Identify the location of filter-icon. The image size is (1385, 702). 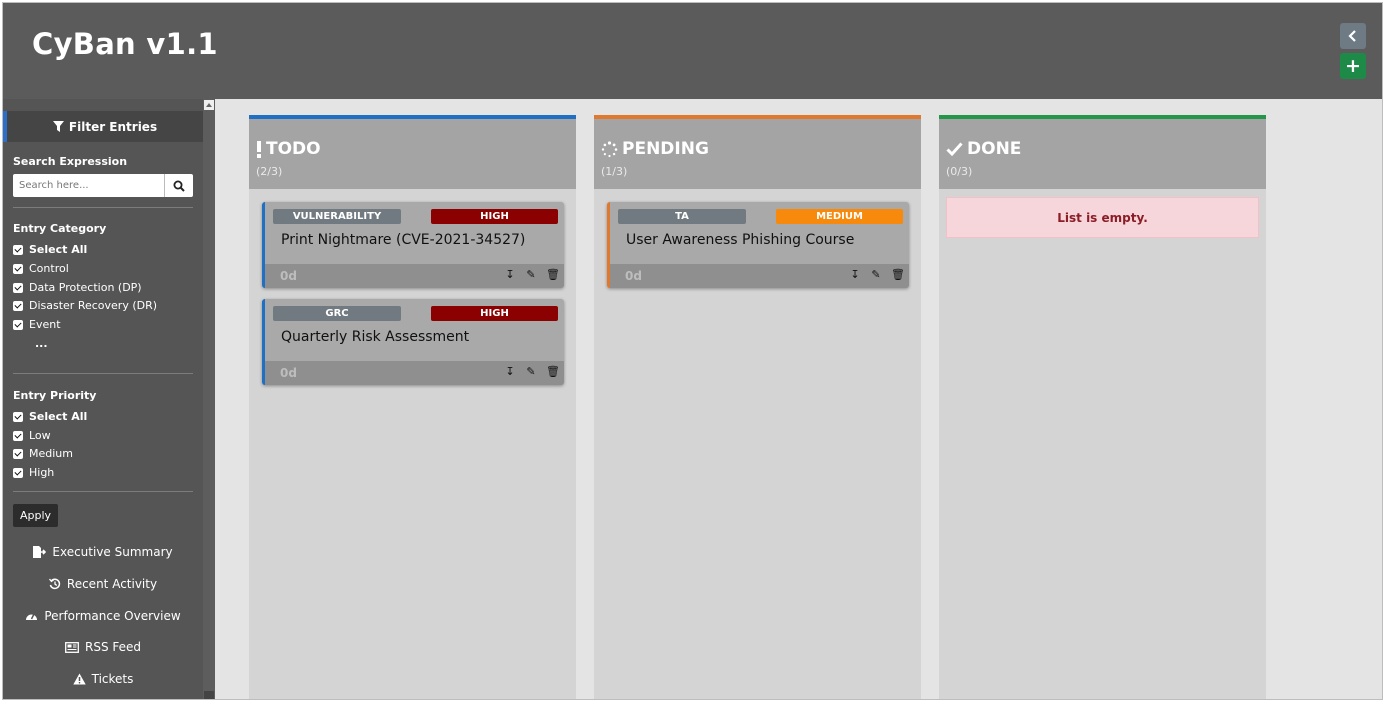
(58, 126).